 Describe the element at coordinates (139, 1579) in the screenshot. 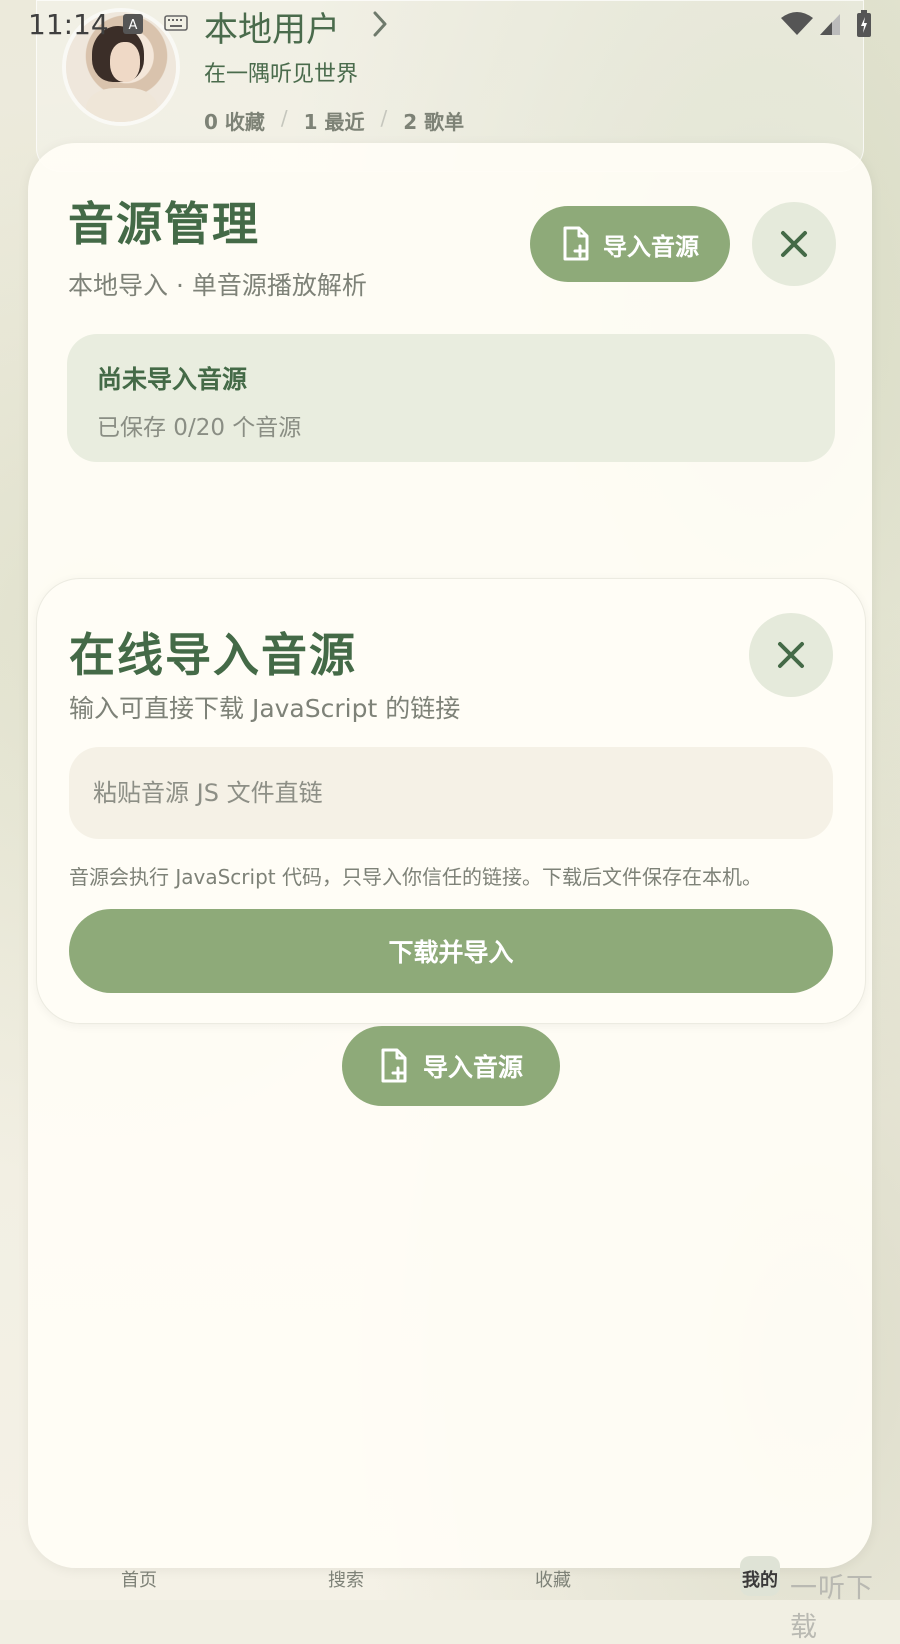

I see `nav-home: 首页` at that location.